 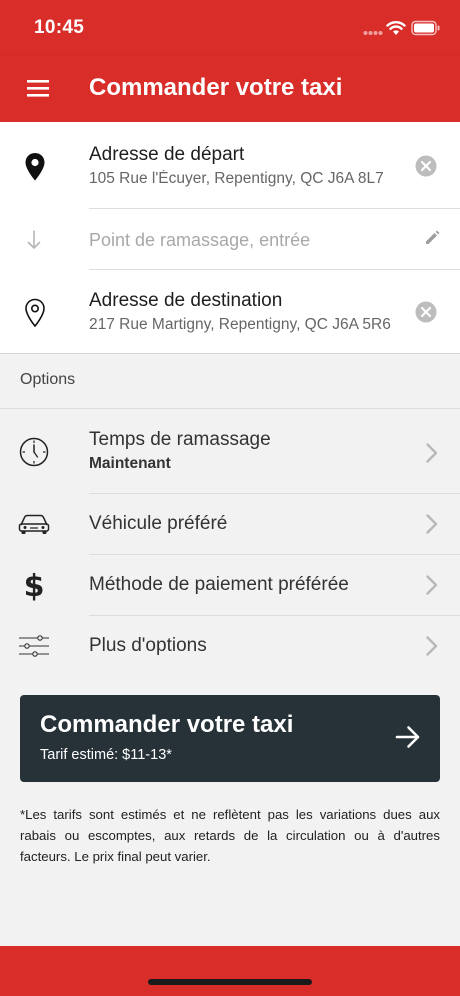 I want to click on hamburger-menu-icon, so click(x=39, y=89).